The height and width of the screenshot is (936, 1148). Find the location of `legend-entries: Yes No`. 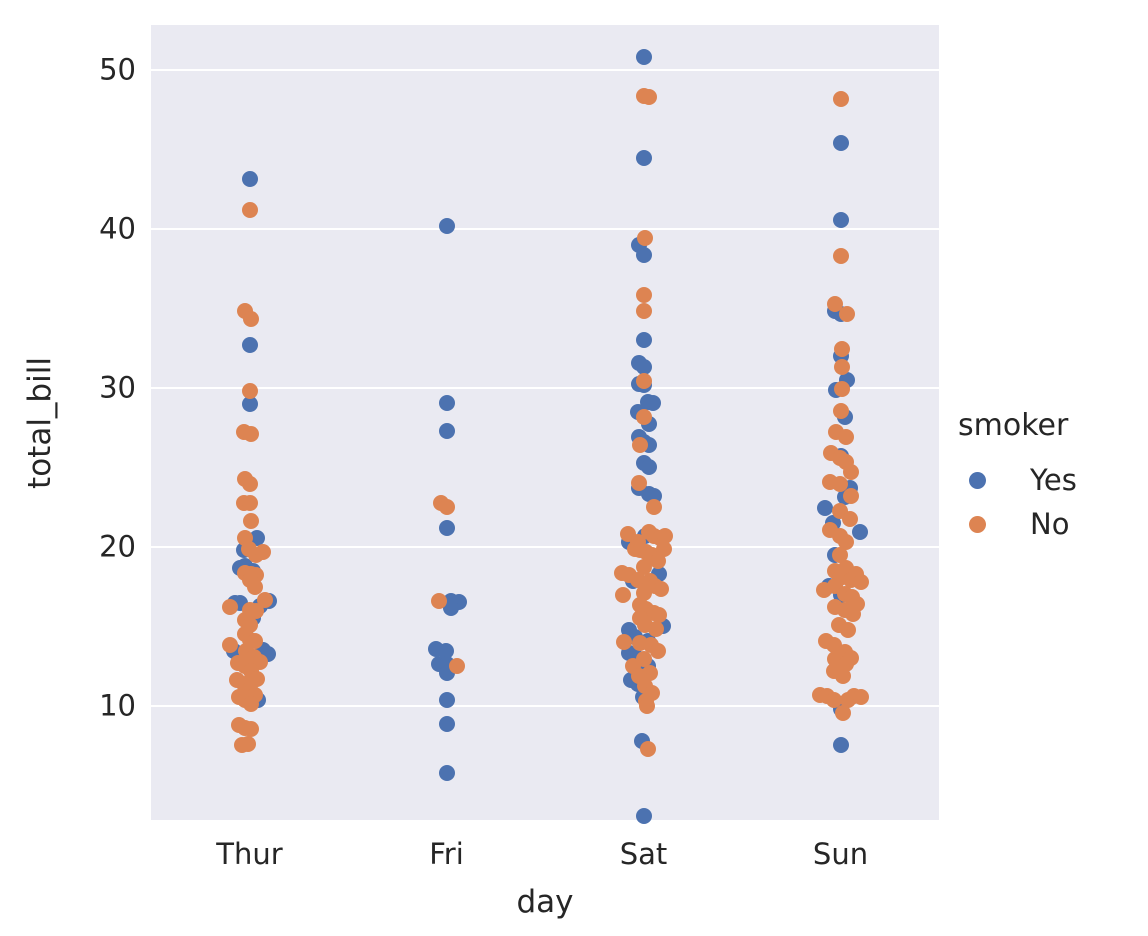

legend-entries: Yes No is located at coordinates (1048, 502).